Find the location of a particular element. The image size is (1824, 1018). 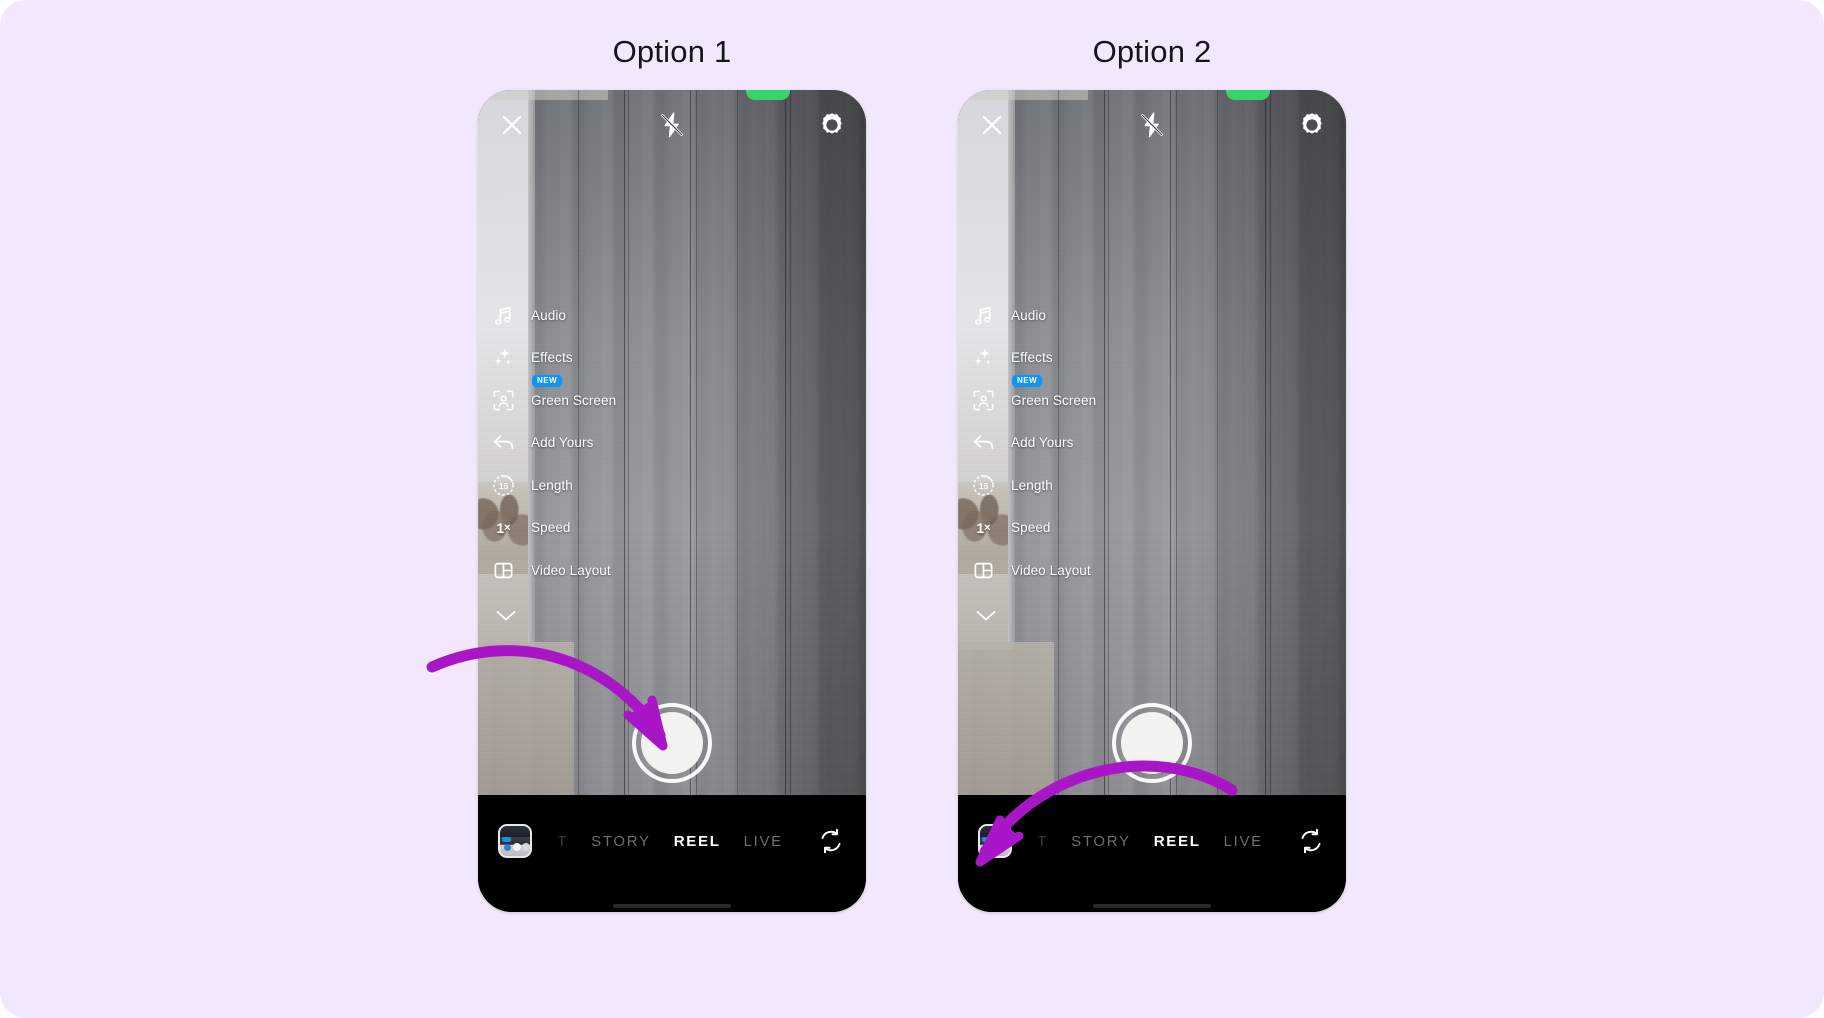

grid-layout-icon is located at coordinates (983, 570).